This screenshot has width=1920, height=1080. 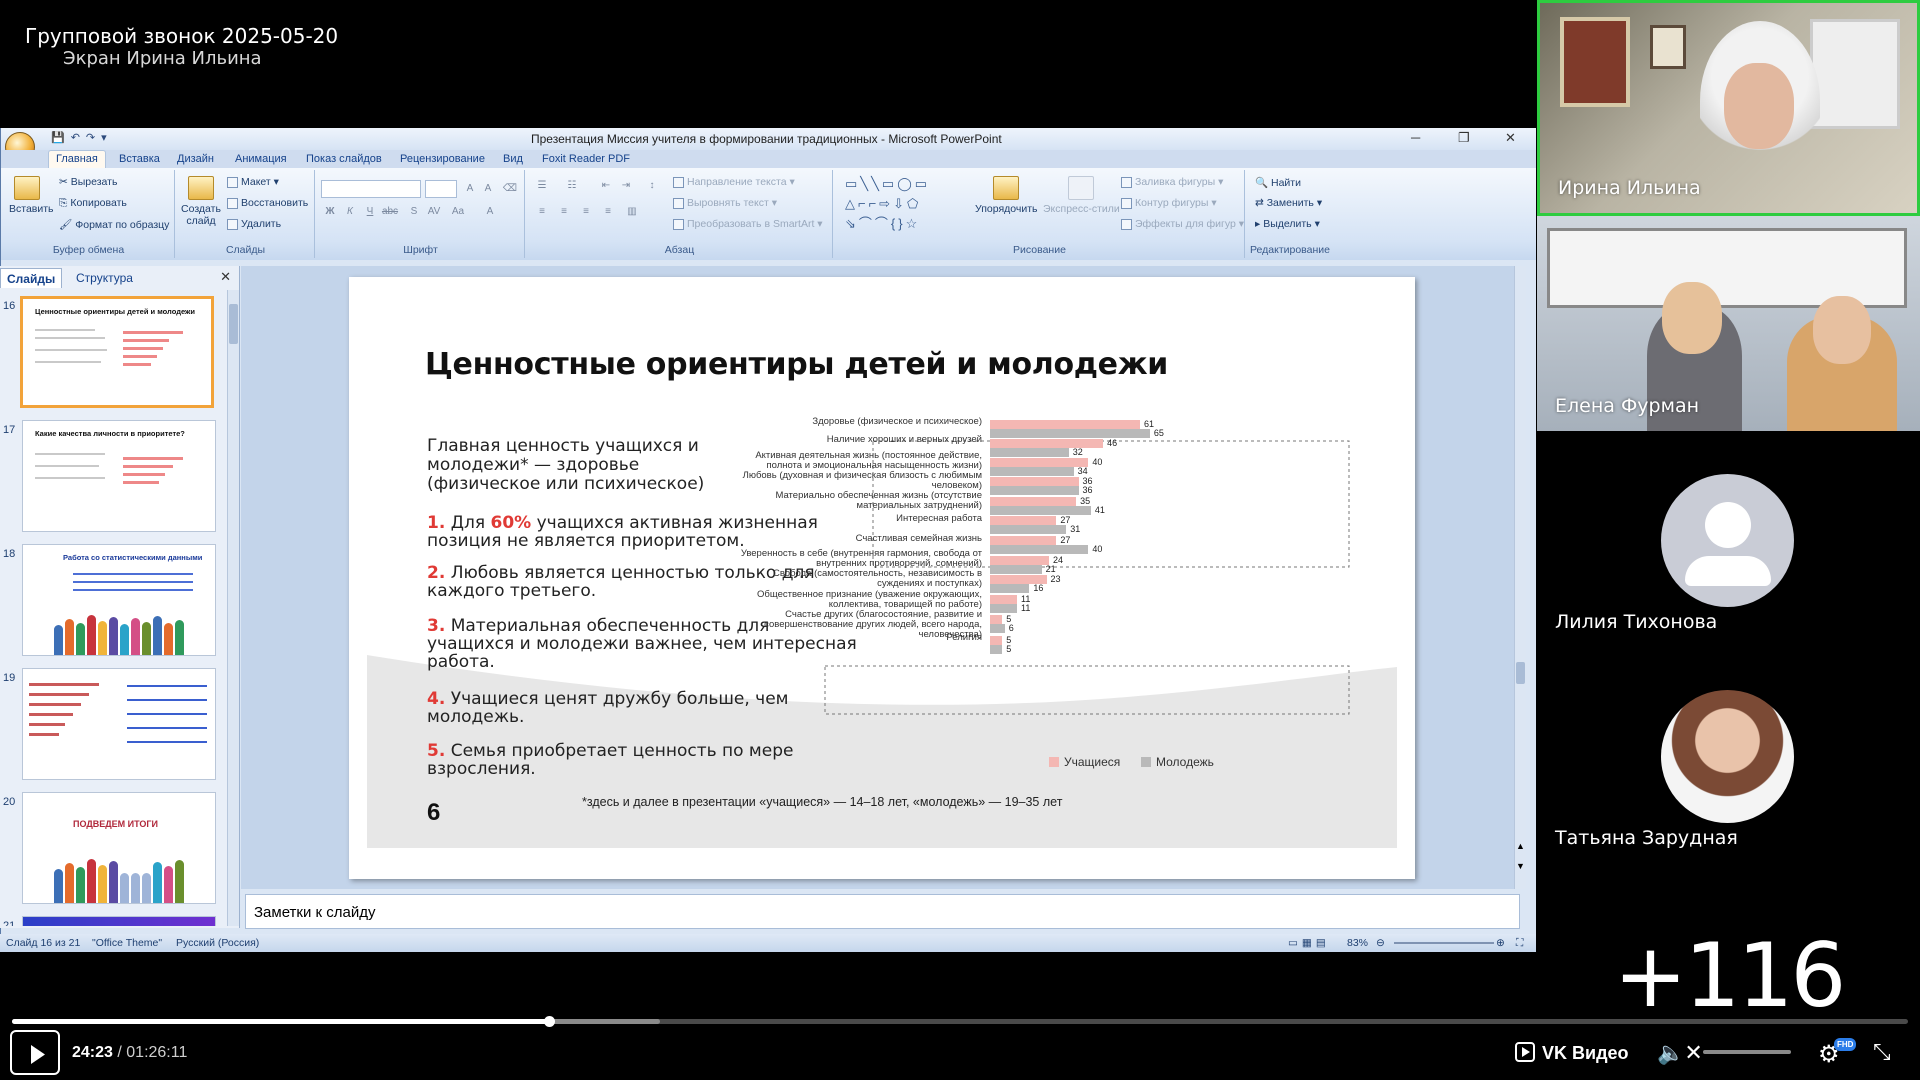 What do you see at coordinates (119, 476) in the screenshot?
I see `thumb-slide-17: Какие качества личности в приоритете?` at bounding box center [119, 476].